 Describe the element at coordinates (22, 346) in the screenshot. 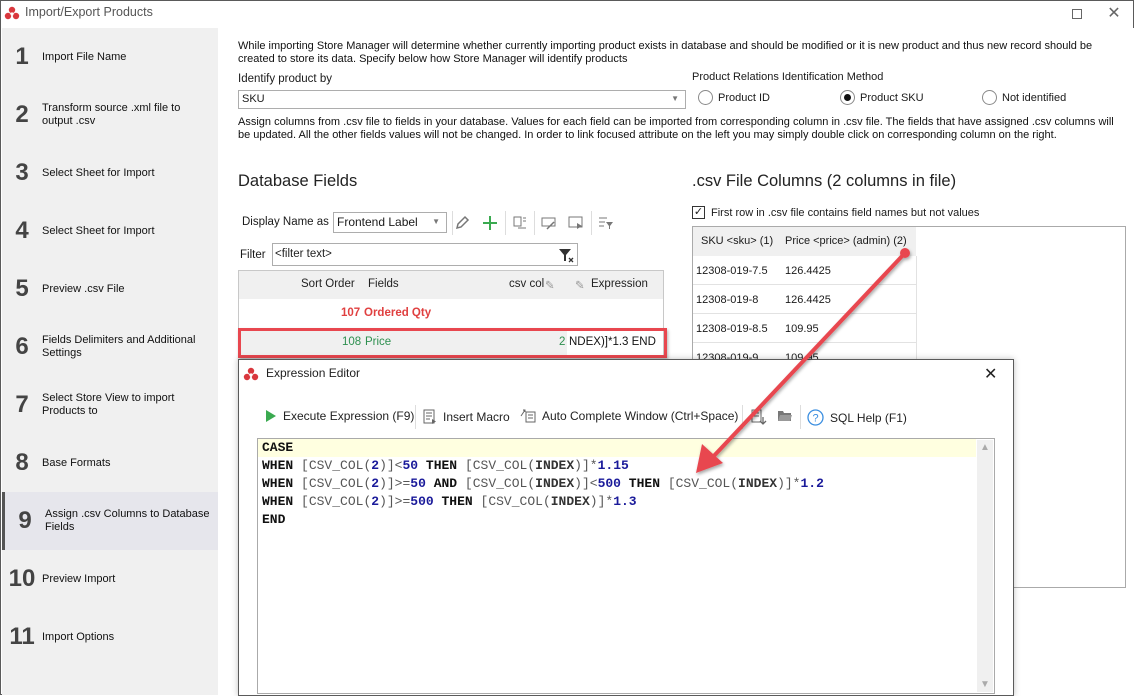

I see `step-number: 6` at that location.